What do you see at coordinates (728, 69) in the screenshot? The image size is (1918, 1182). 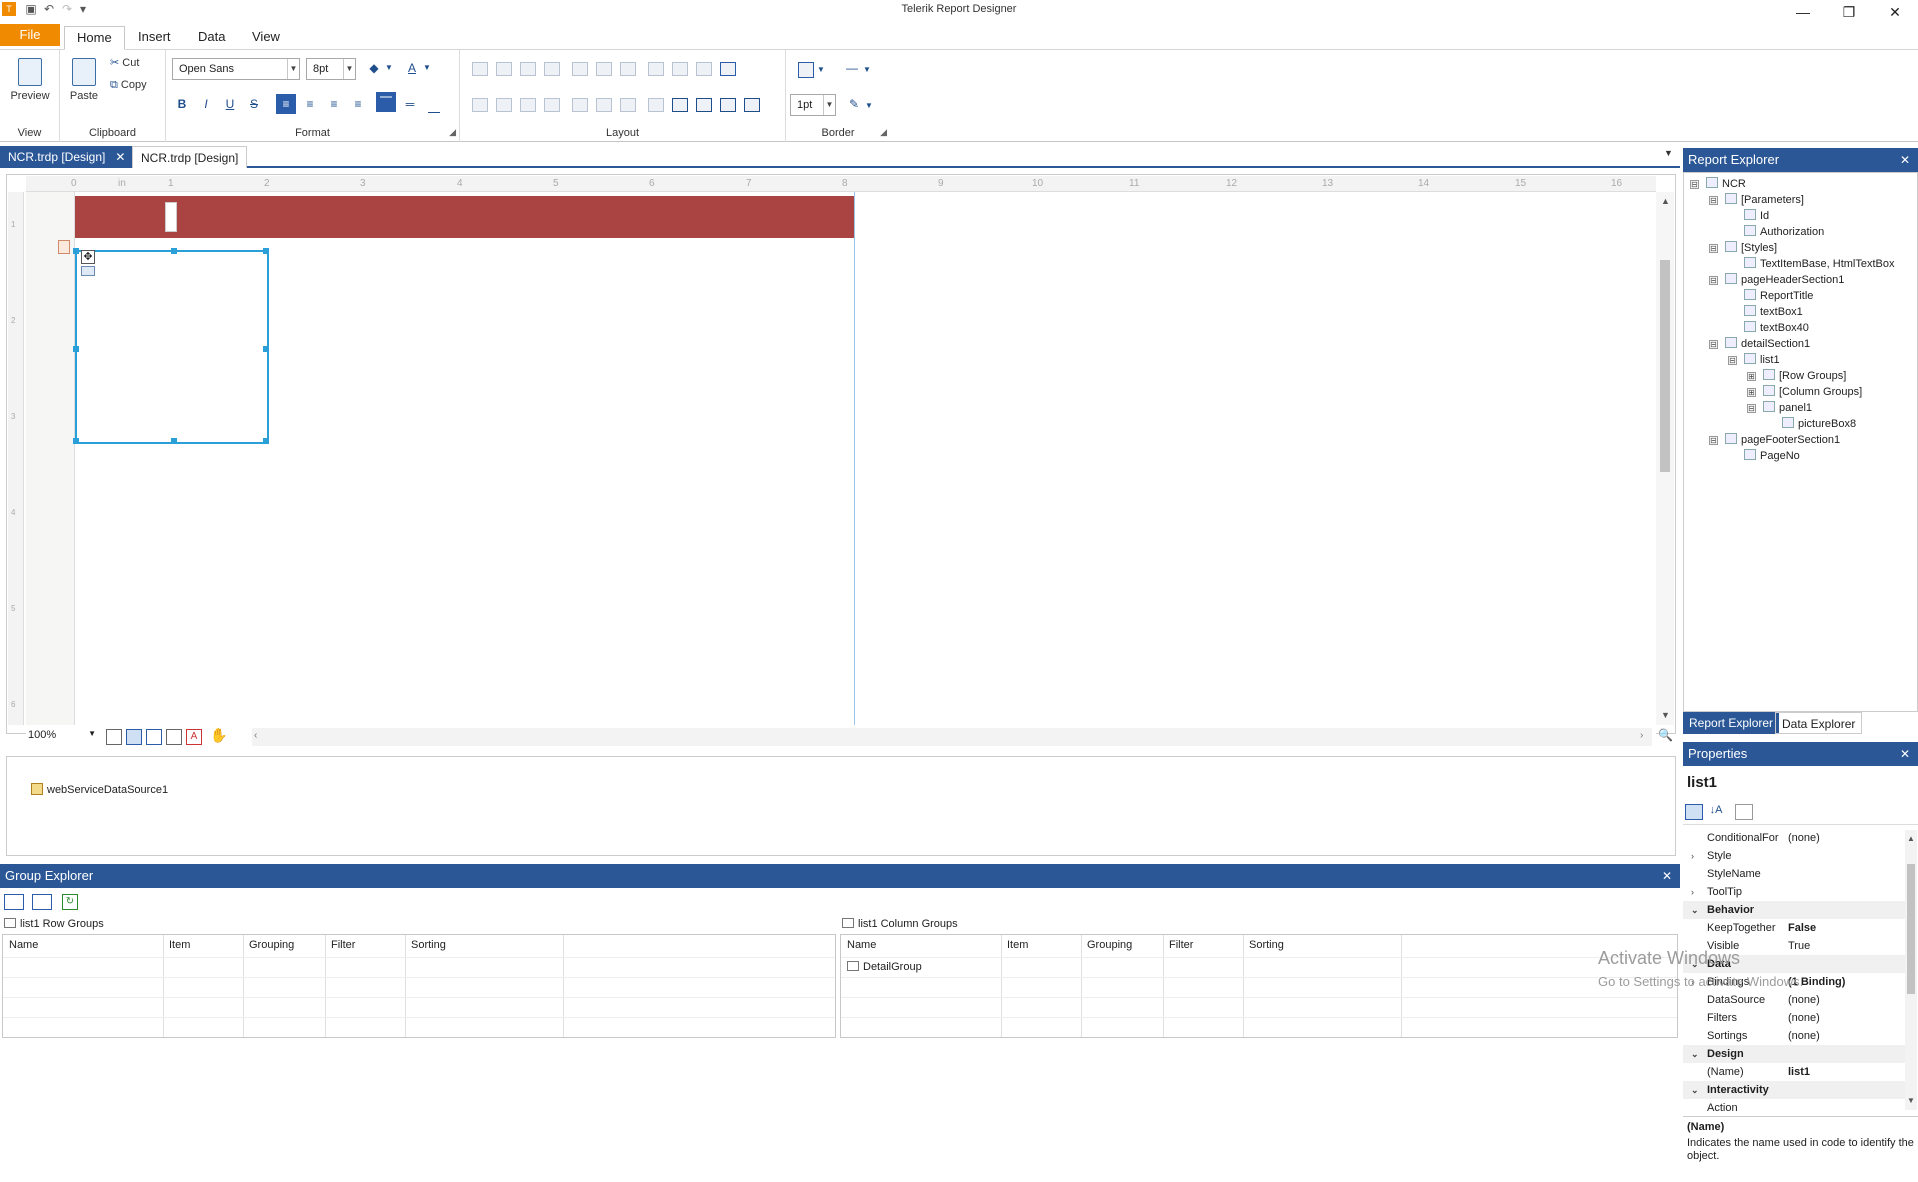 I see `size-to-grid-icon` at bounding box center [728, 69].